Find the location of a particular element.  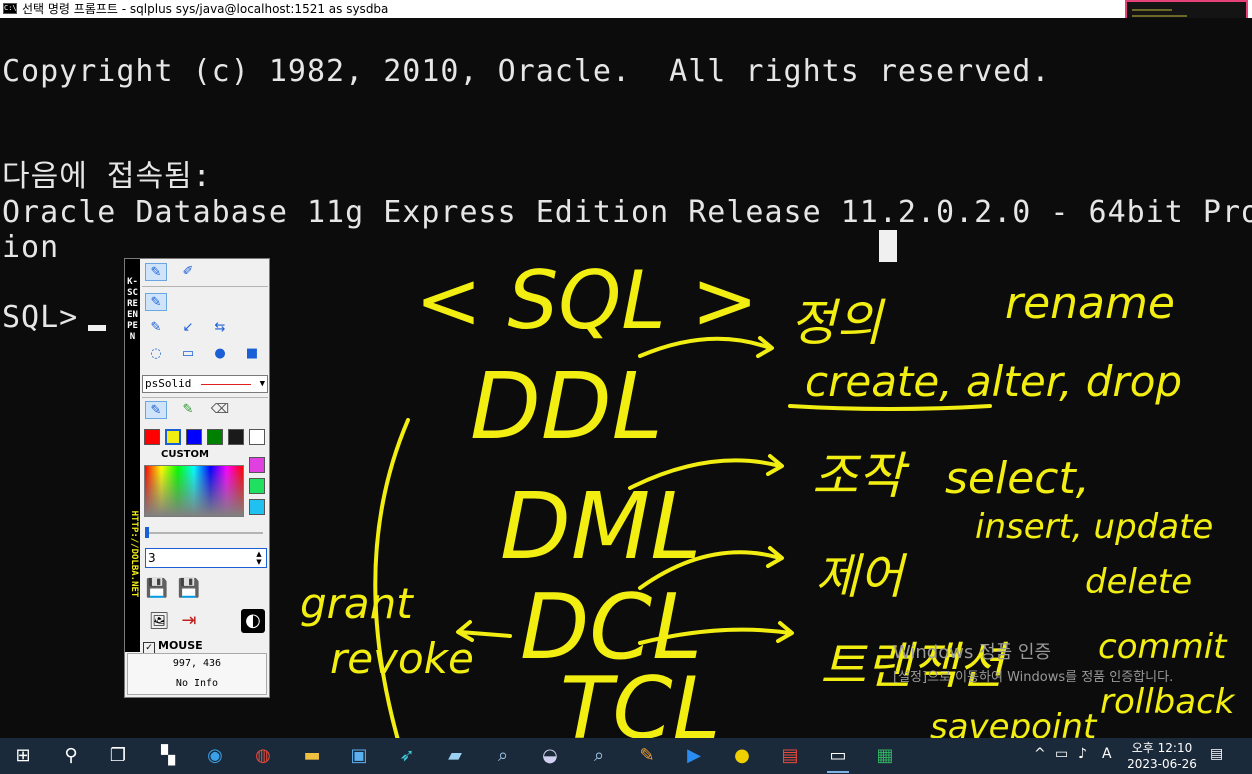

annotation-dml-meaning: 조작 is located at coordinates (861, 476).